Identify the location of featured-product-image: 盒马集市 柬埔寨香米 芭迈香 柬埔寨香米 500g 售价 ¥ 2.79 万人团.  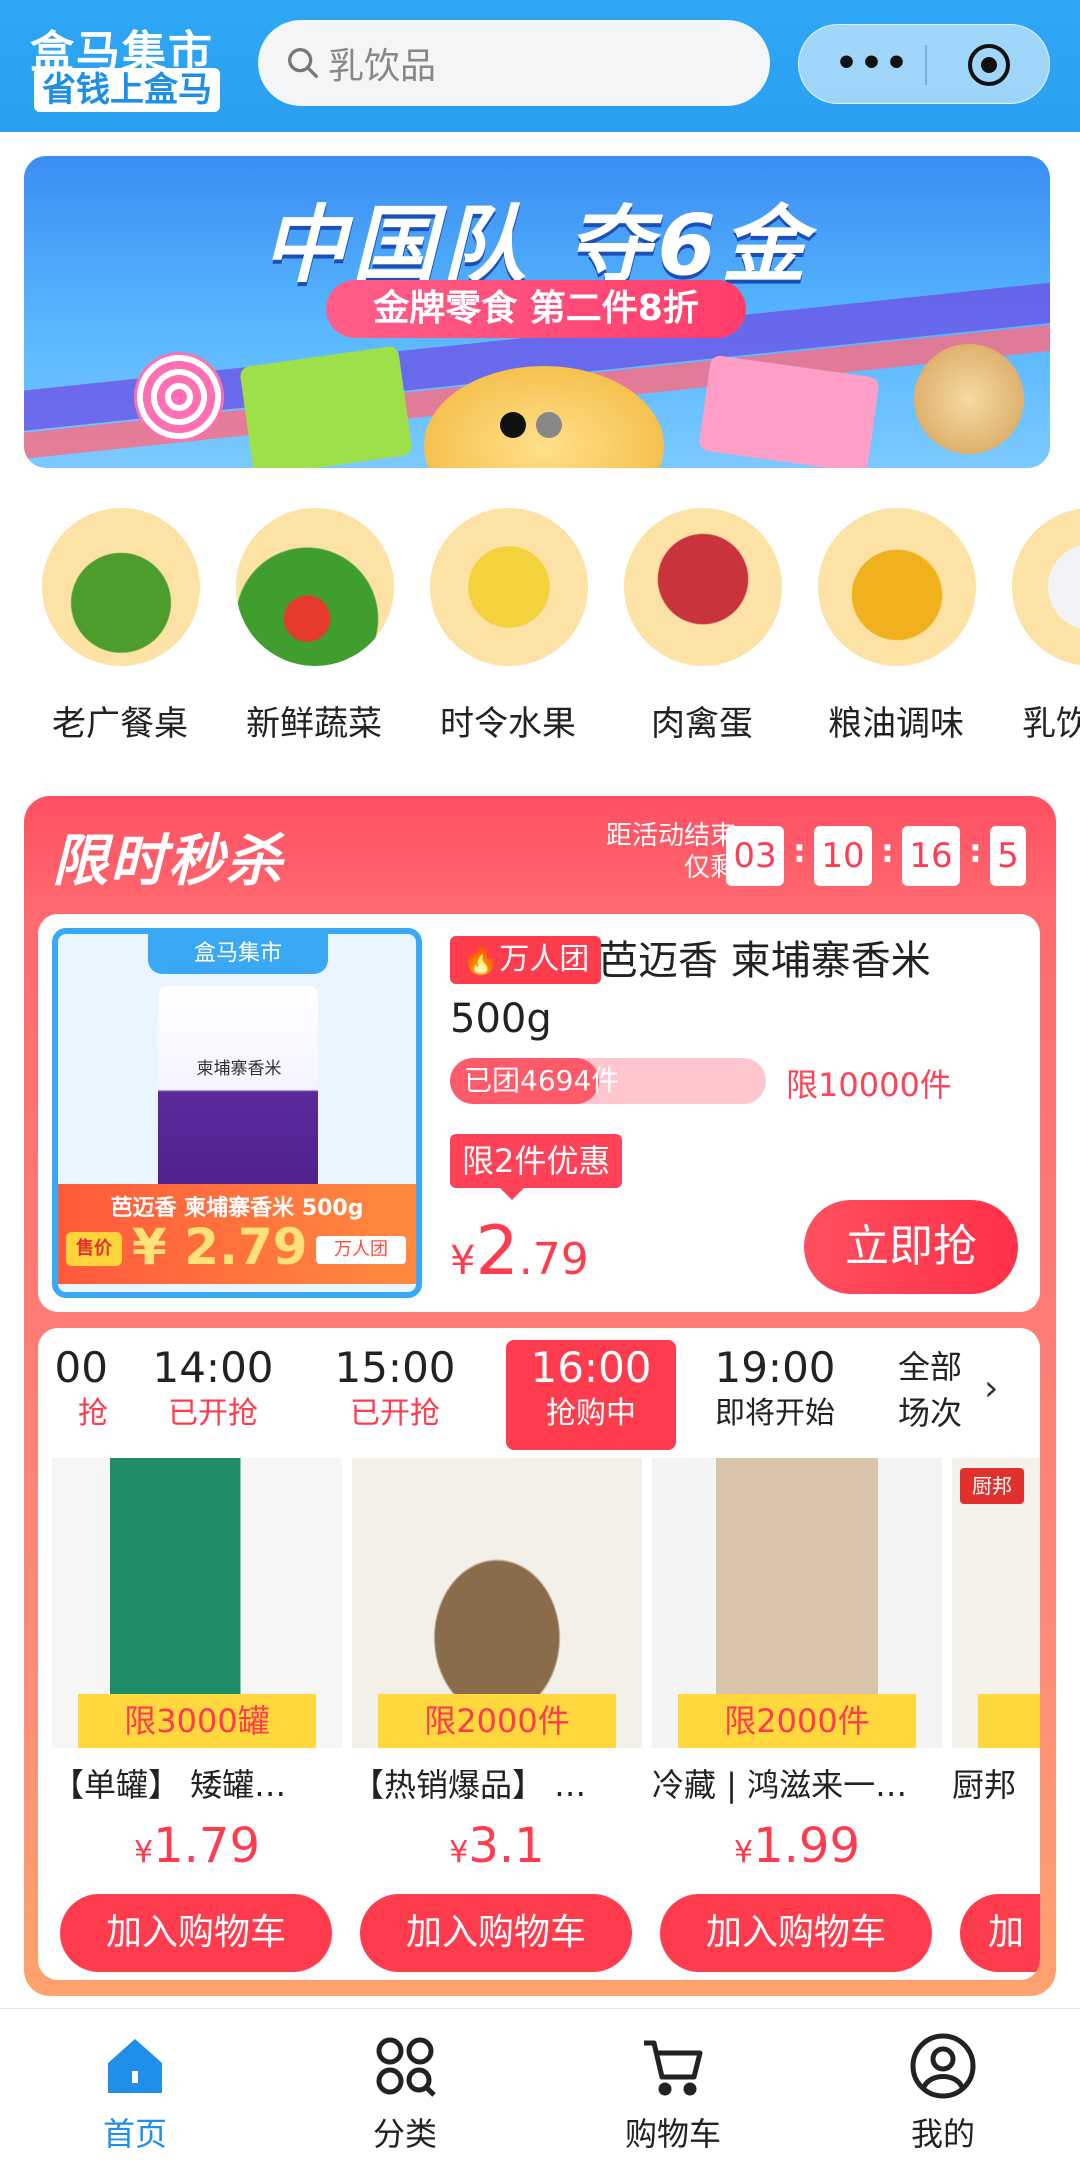
(237, 1113).